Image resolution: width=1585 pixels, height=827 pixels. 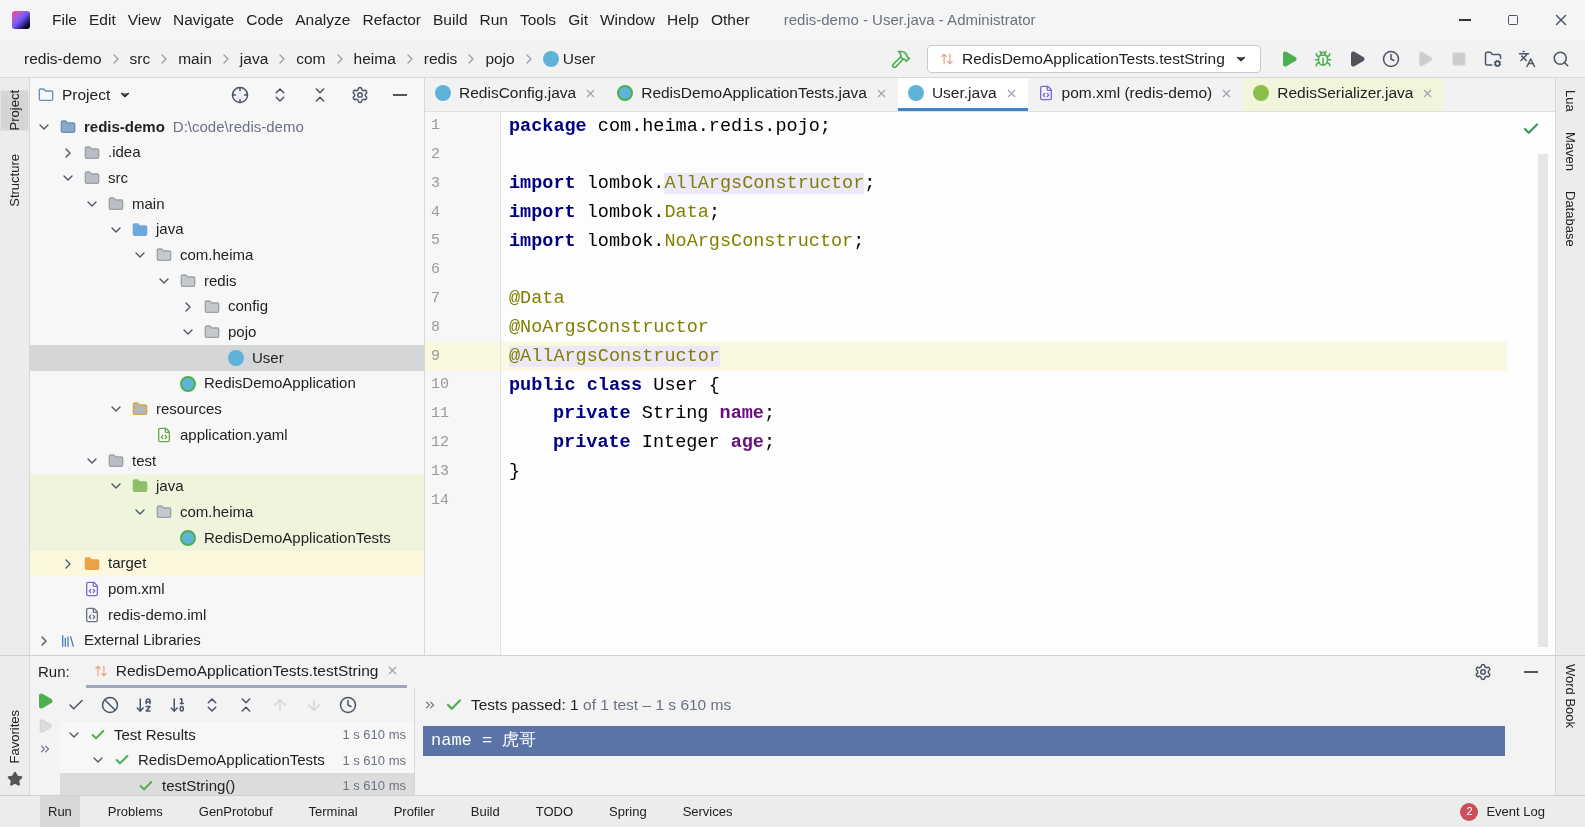 What do you see at coordinates (752, 94) in the screenshot?
I see `editor-tab: RedisDemoApplicationTests.java` at bounding box center [752, 94].